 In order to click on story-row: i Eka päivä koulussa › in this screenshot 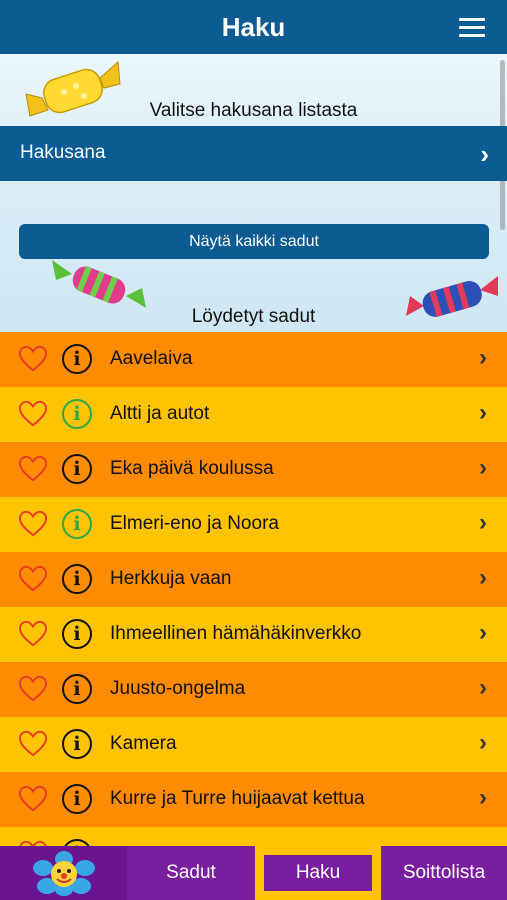, I will do `click(253, 469)`.